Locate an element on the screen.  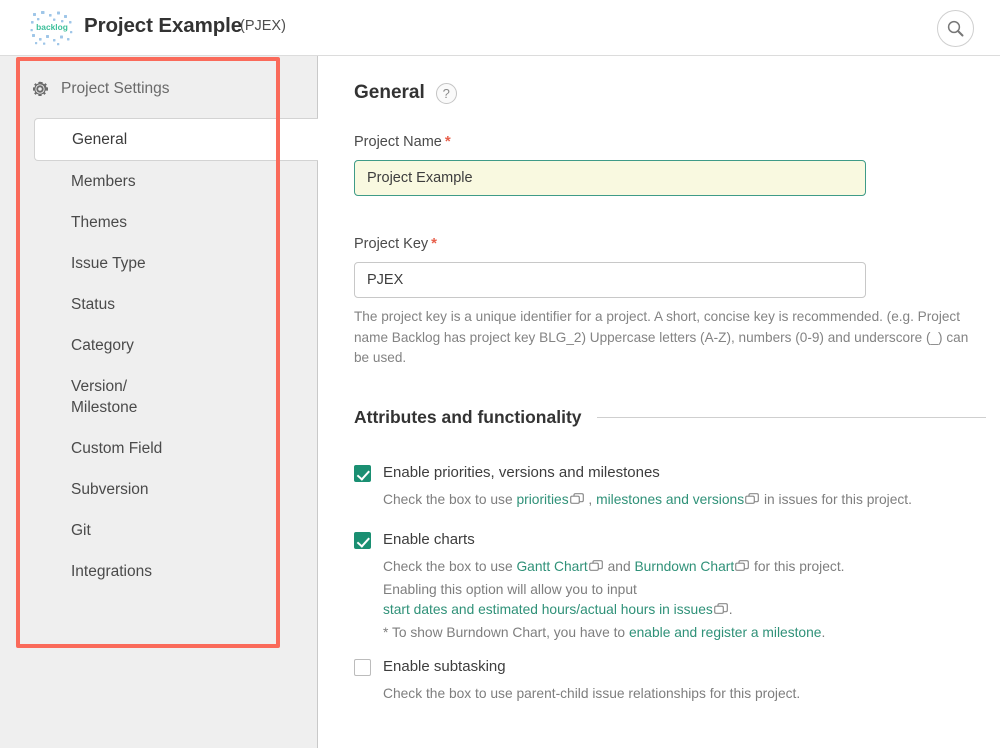
project-name-label-text: Project Name is located at coordinates (398, 142).